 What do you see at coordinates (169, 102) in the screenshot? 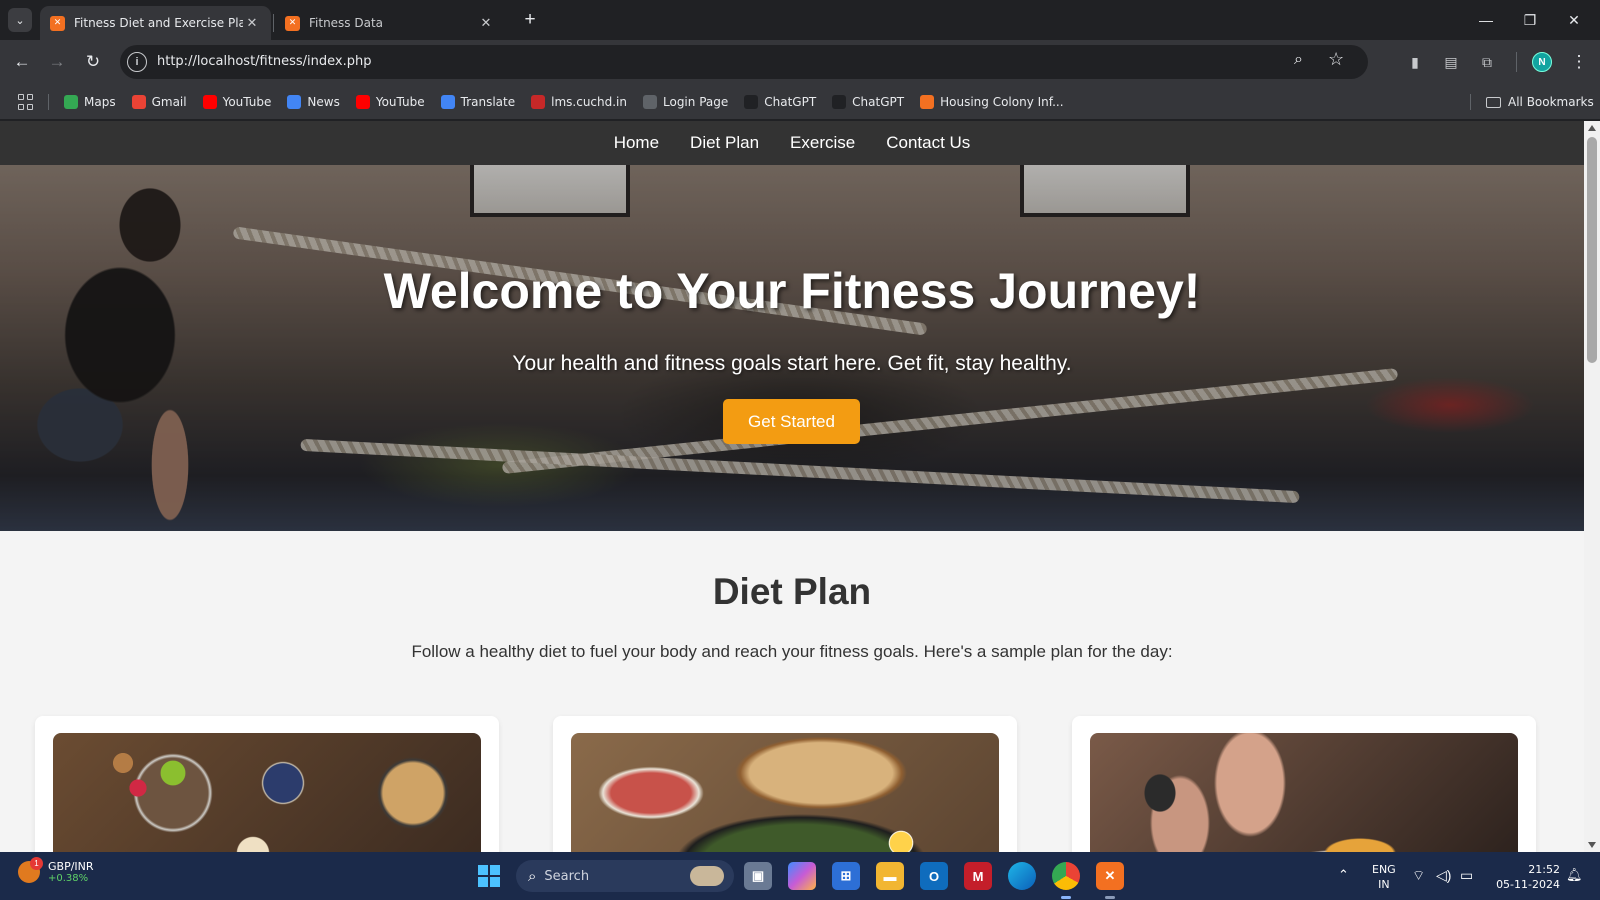
I see `bookmark-label: Gmail` at bounding box center [169, 102].